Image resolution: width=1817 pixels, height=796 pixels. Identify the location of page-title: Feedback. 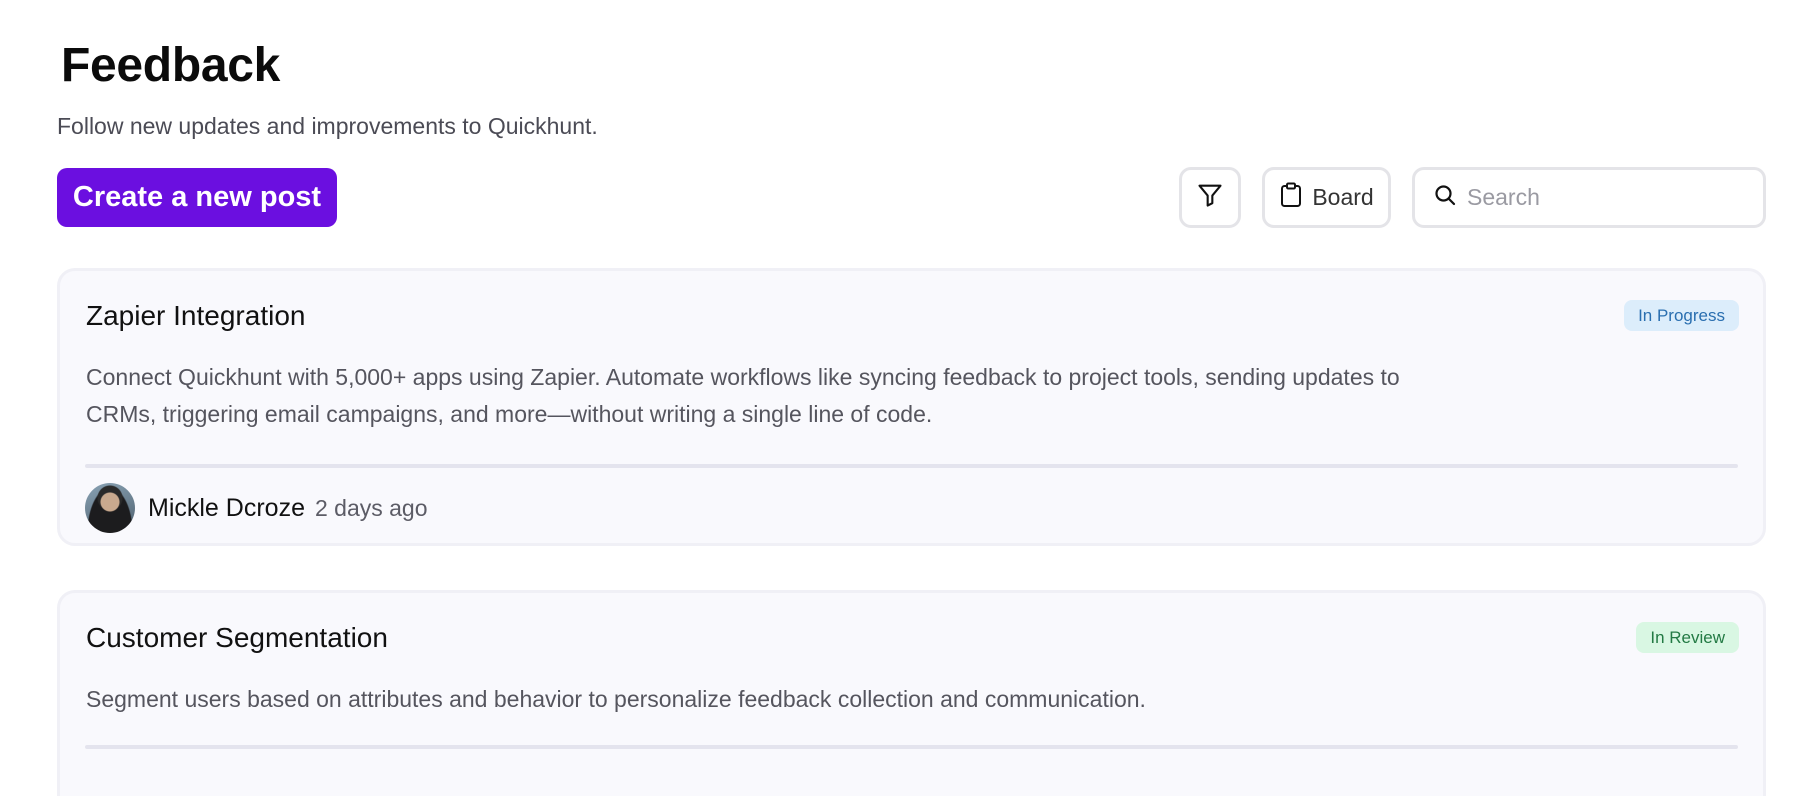
(171, 65).